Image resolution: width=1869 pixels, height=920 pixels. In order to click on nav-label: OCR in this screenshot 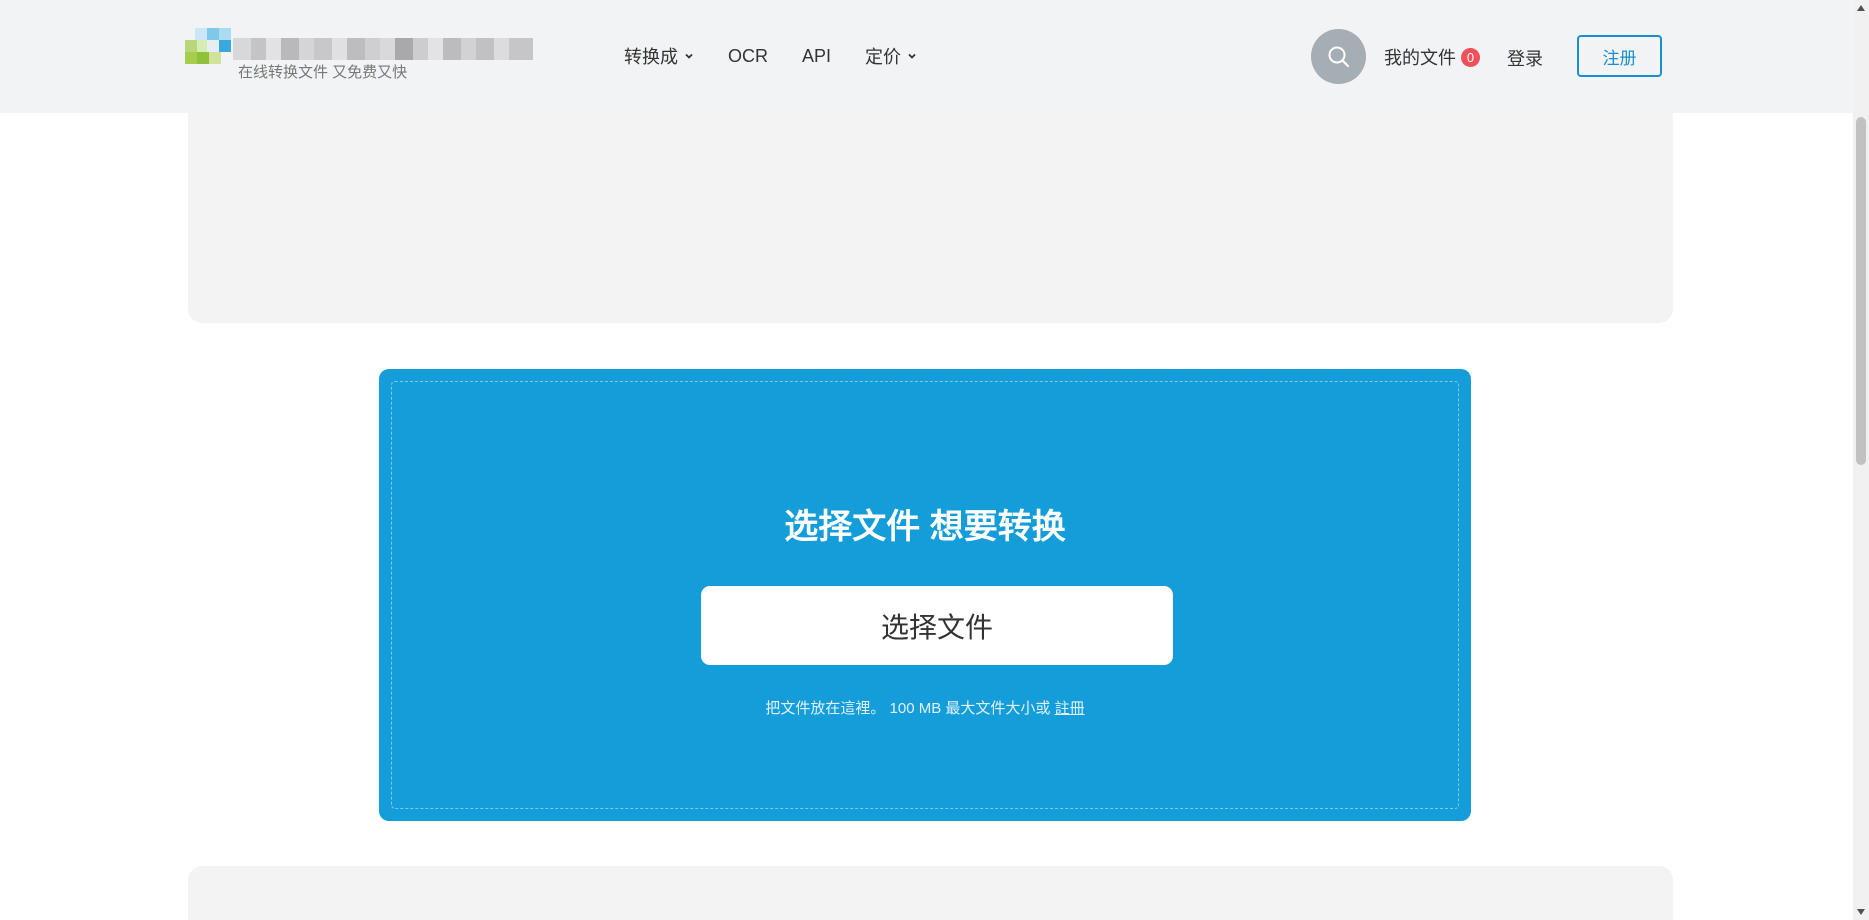, I will do `click(748, 55)`.